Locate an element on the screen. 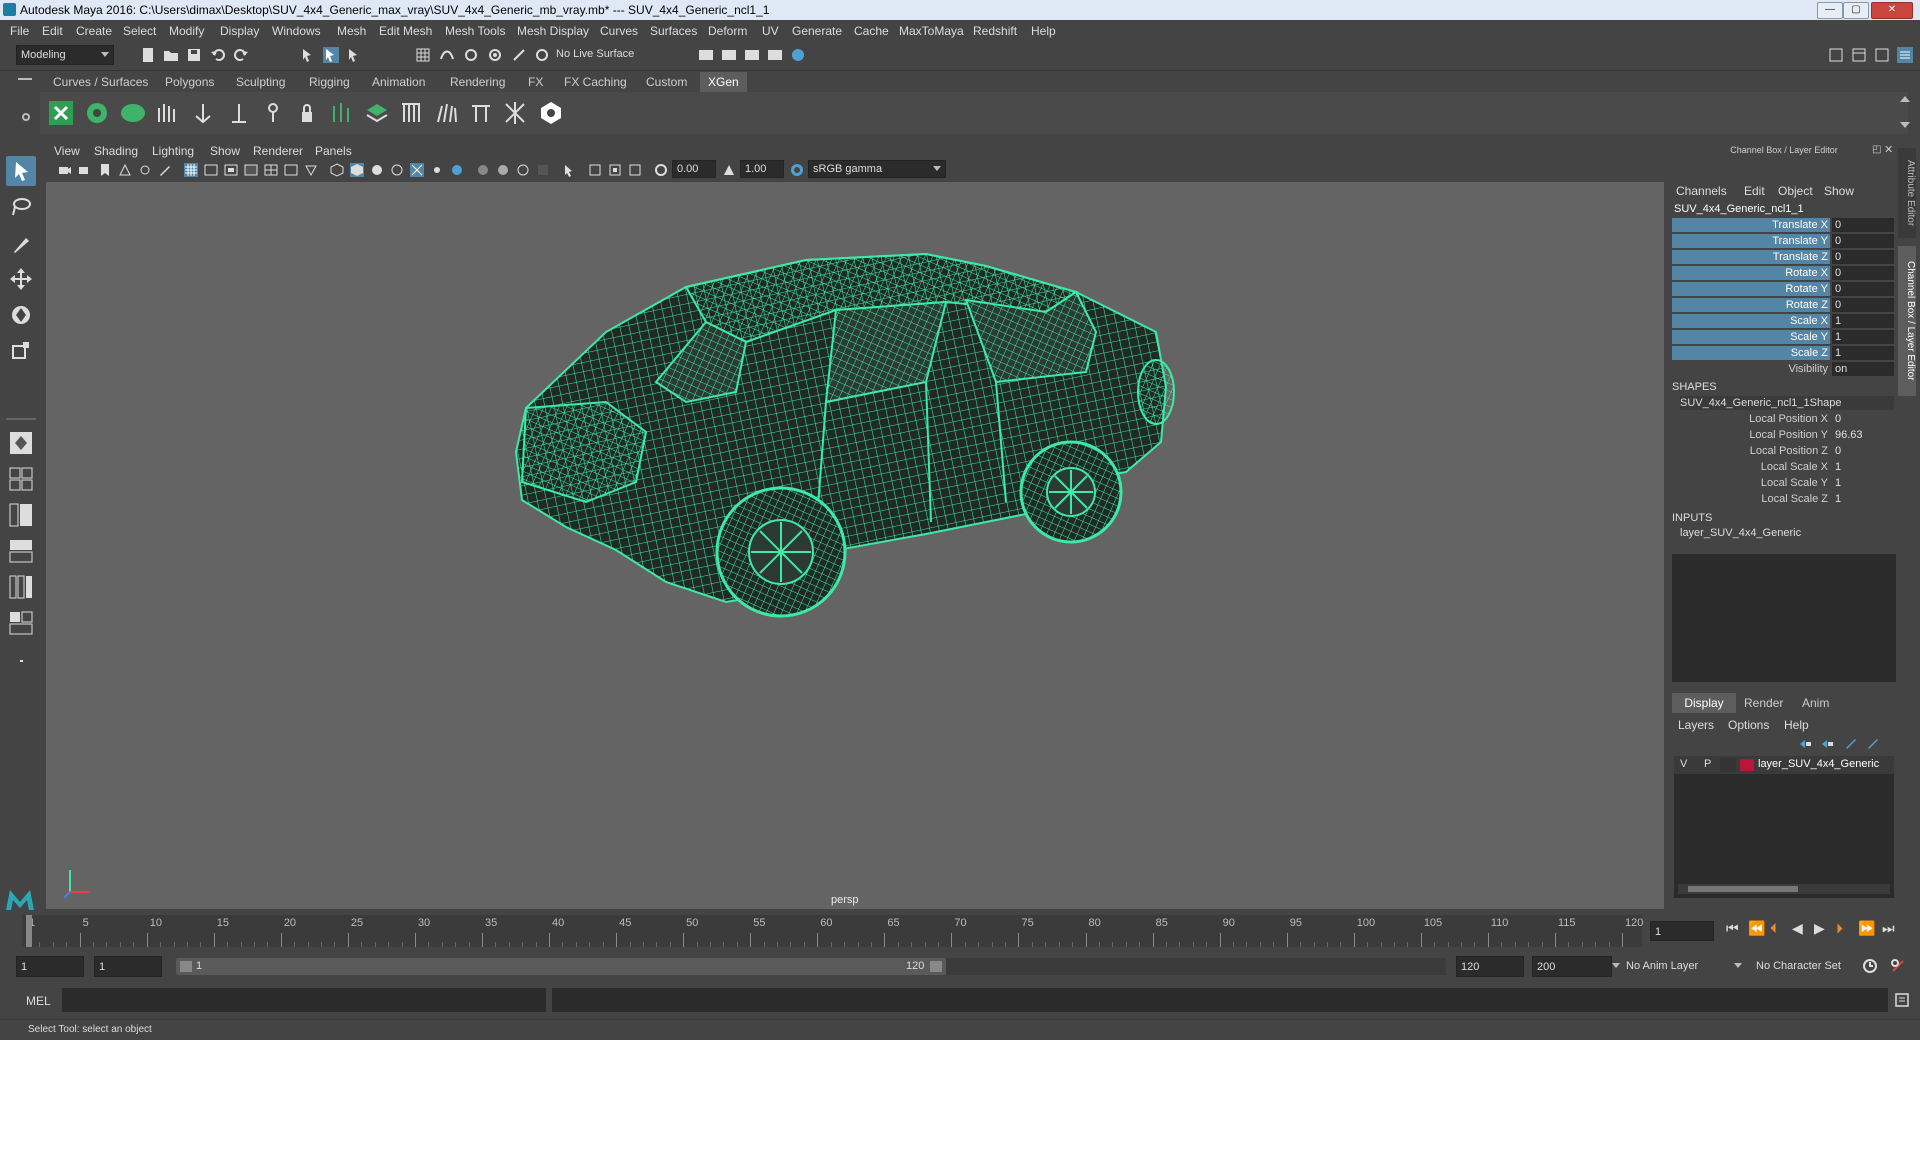  close-panel-icon: ✕ is located at coordinates (1888, 149).